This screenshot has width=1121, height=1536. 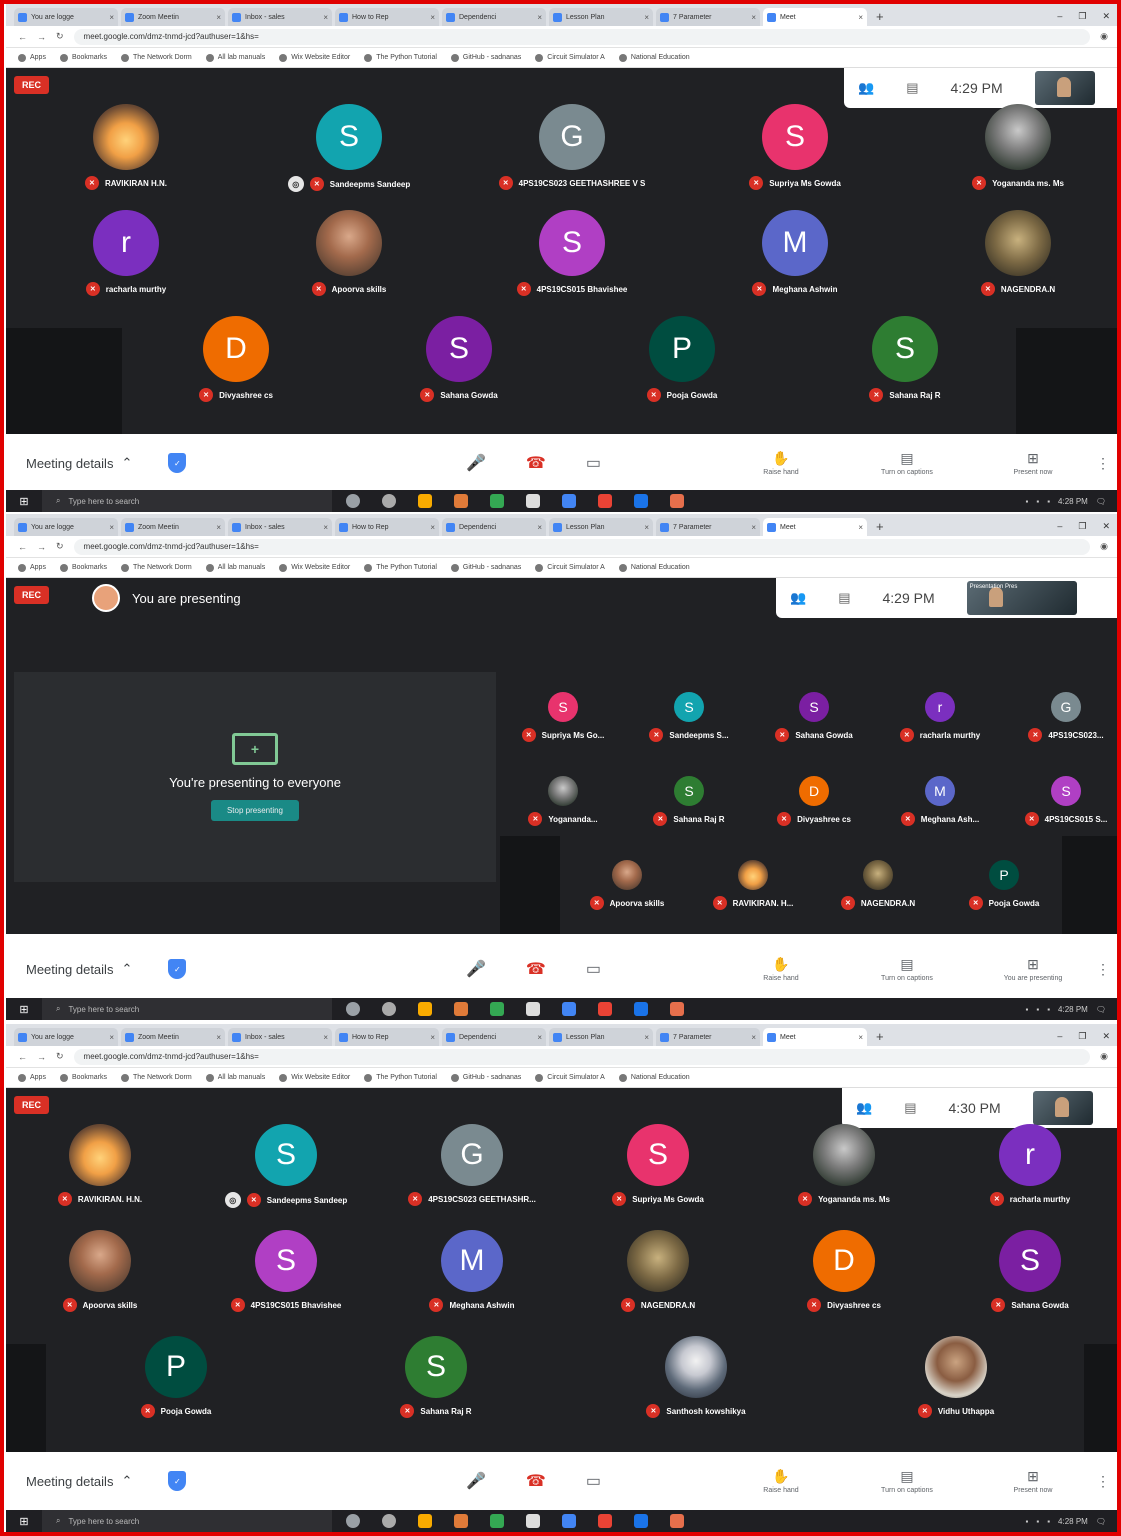 What do you see at coordinates (295, 184) in the screenshot?
I see `pin-icon: ◎` at bounding box center [295, 184].